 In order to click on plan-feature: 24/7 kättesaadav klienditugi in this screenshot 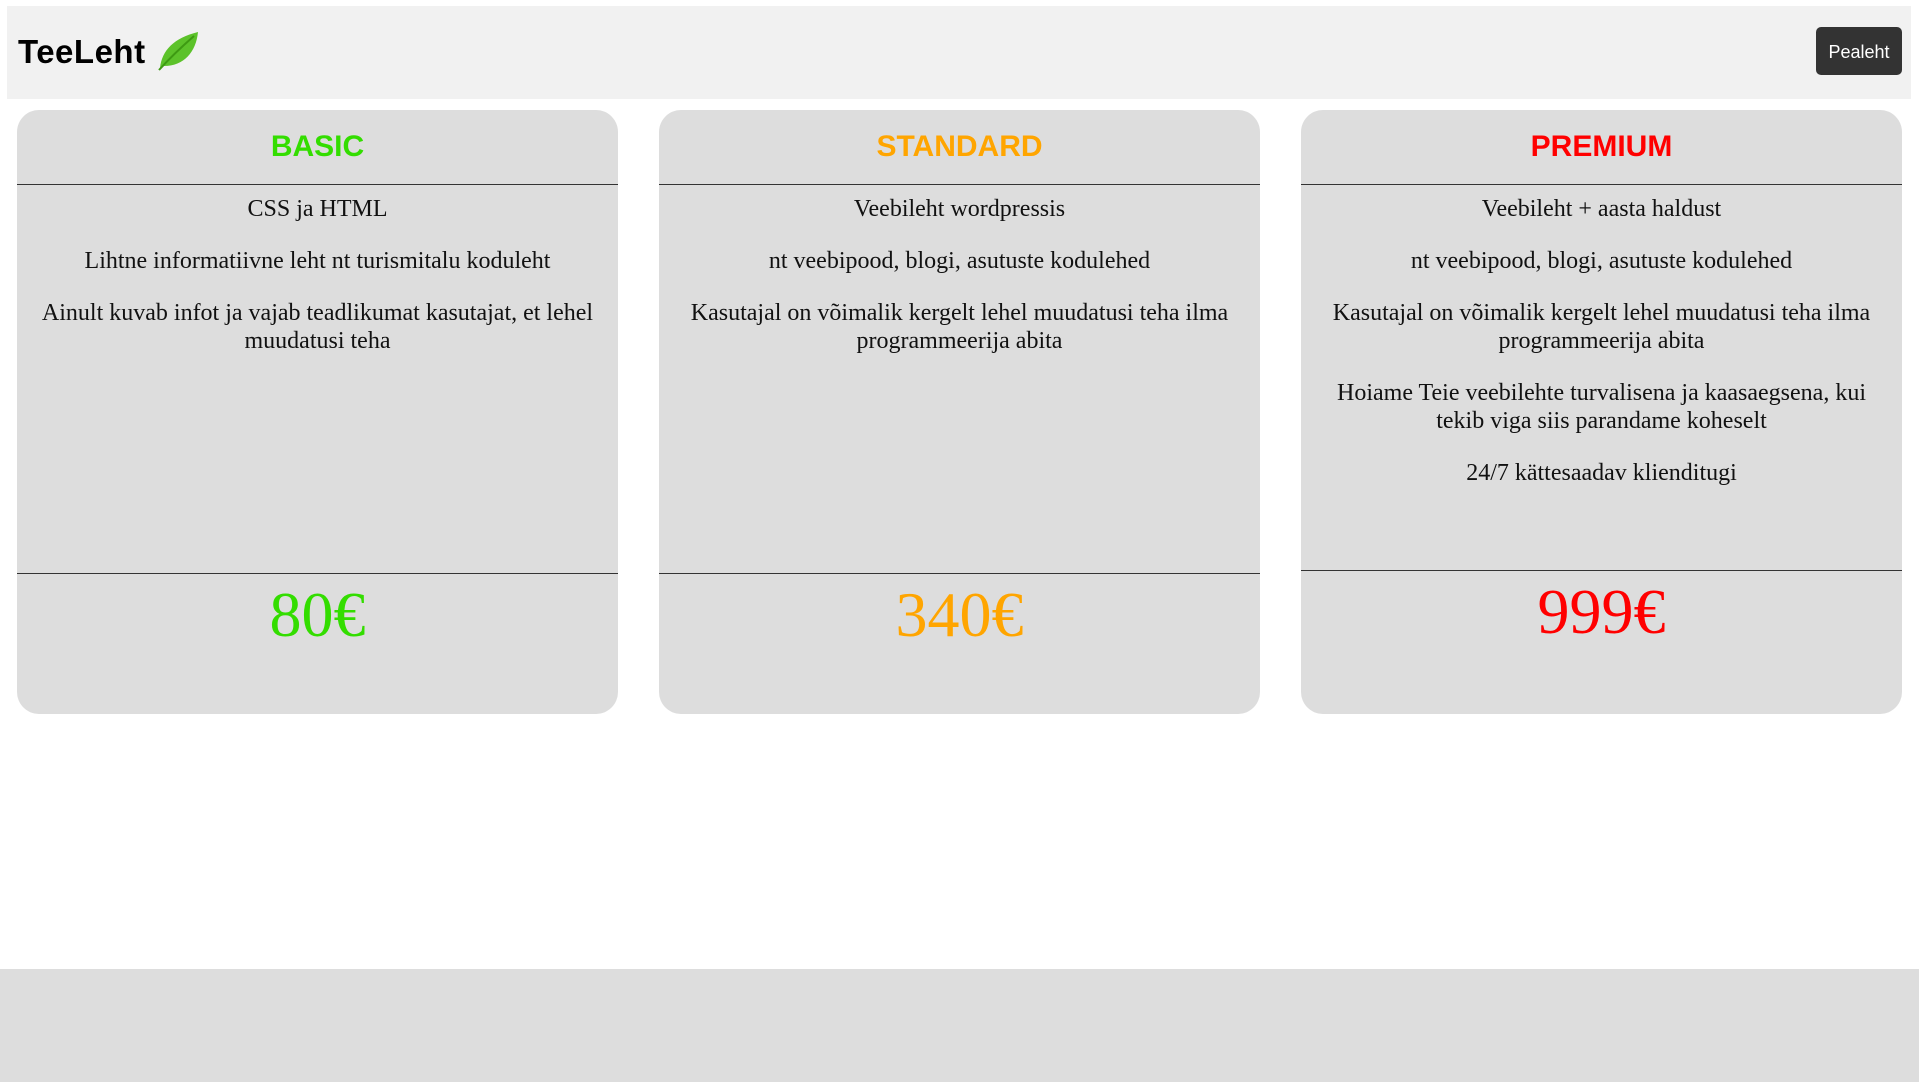, I will do `click(1601, 473)`.